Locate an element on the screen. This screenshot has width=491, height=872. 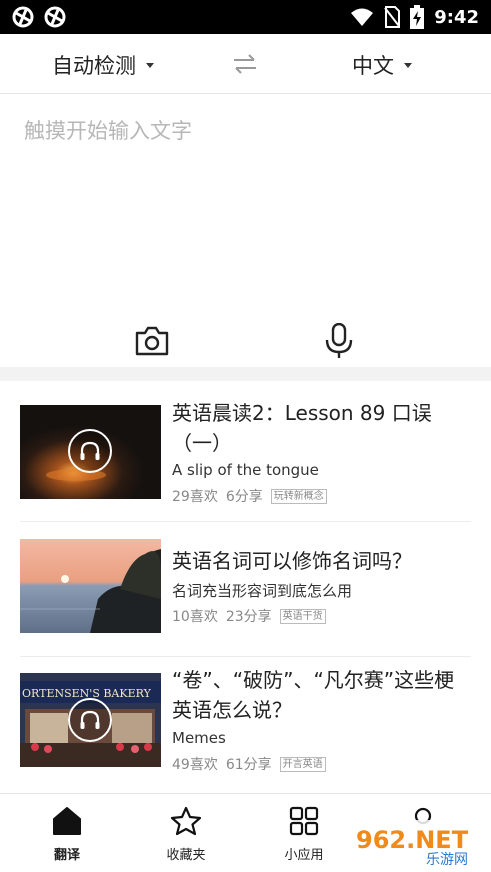
article-meta: 10喜欢 23分享 英语干货 is located at coordinates (249, 616).